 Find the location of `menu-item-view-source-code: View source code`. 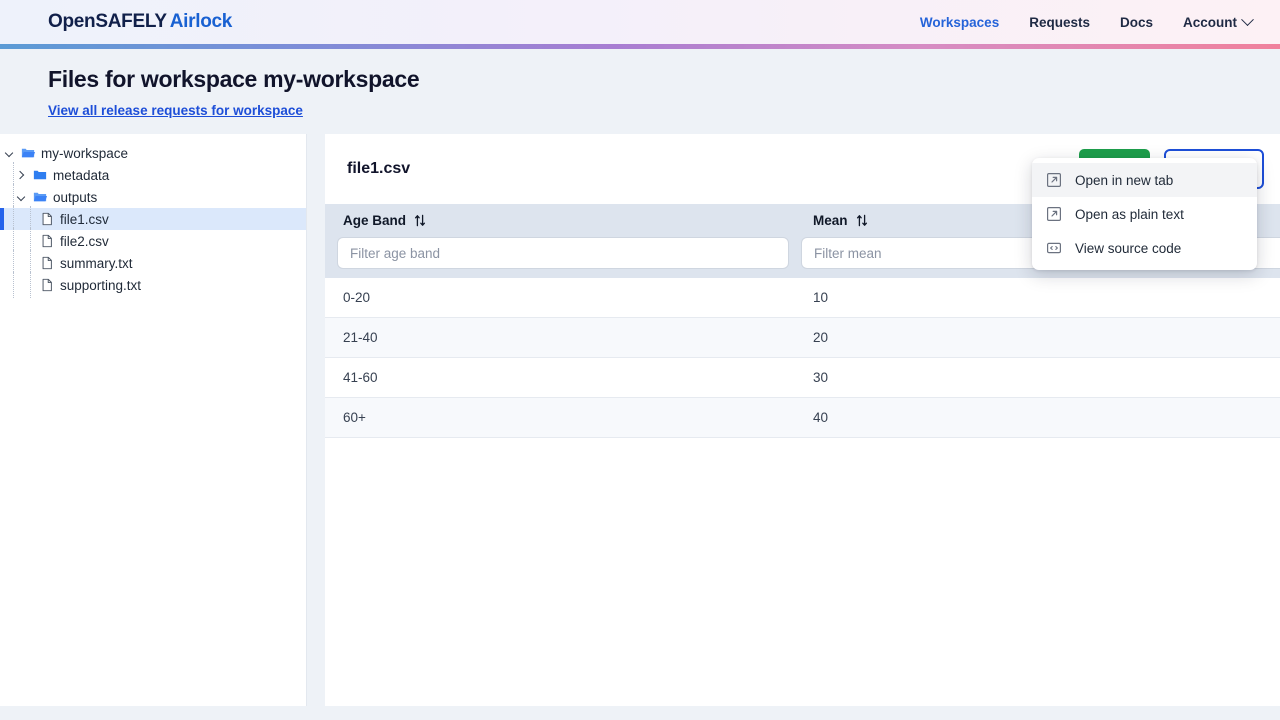

menu-item-view-source-code: View source code is located at coordinates (1144, 248).